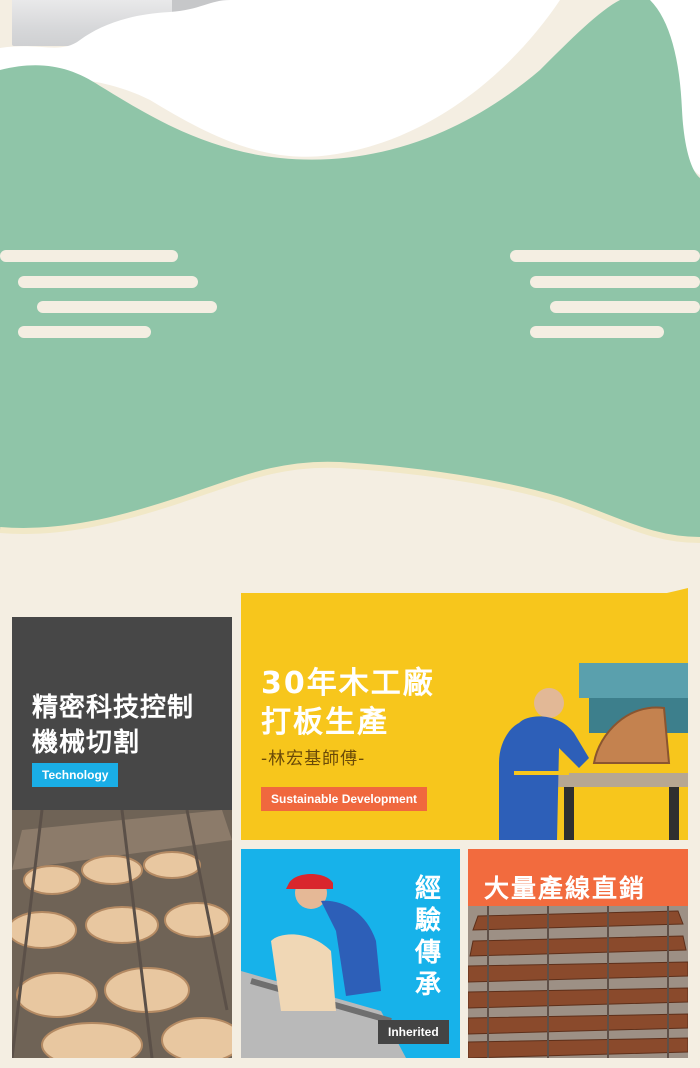 The image size is (700, 1068). I want to click on technology-photo, so click(122, 933).